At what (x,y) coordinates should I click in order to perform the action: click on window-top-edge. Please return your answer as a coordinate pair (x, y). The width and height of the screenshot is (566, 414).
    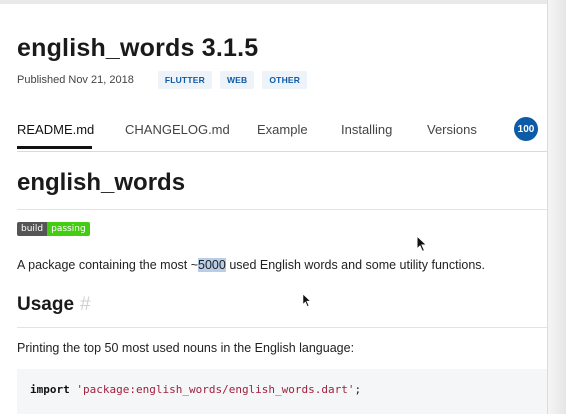
    Looking at the image, I should click on (283, 2).